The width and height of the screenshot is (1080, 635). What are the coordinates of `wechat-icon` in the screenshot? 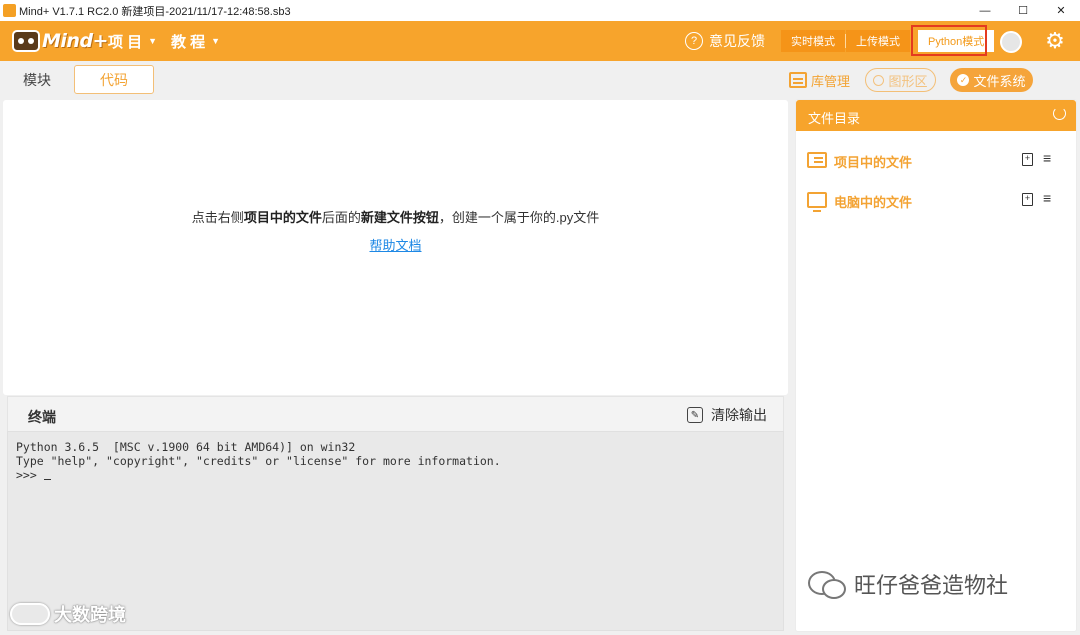 It's located at (827, 585).